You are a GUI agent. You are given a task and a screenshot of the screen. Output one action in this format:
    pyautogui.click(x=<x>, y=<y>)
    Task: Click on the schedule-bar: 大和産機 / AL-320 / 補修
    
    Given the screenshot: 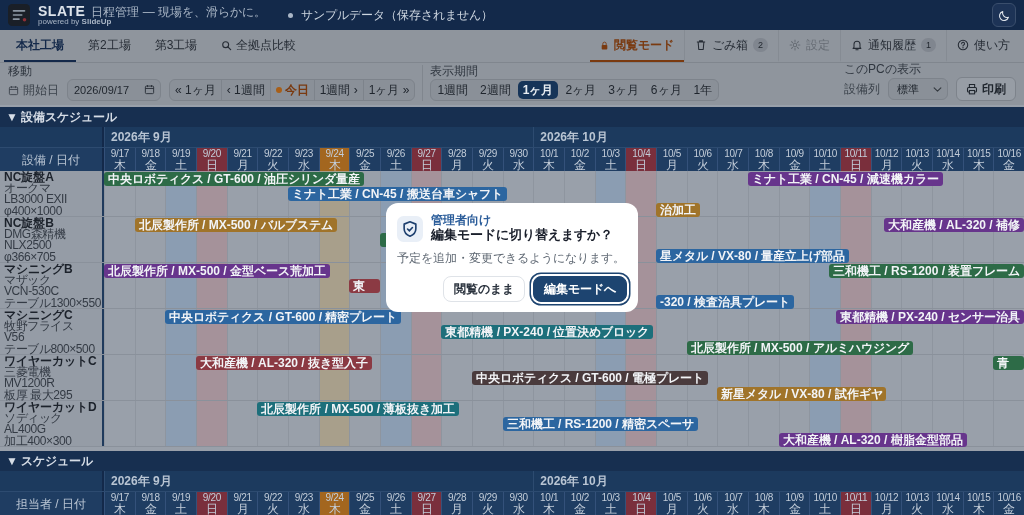 What is the action you would take?
    pyautogui.click(x=954, y=225)
    